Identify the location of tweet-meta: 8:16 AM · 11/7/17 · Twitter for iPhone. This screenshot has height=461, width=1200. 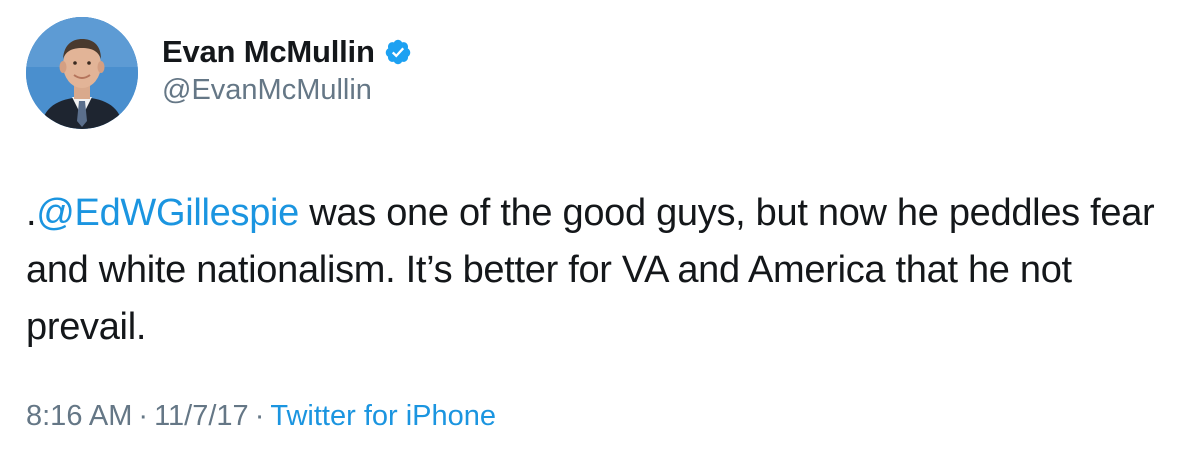
(261, 416).